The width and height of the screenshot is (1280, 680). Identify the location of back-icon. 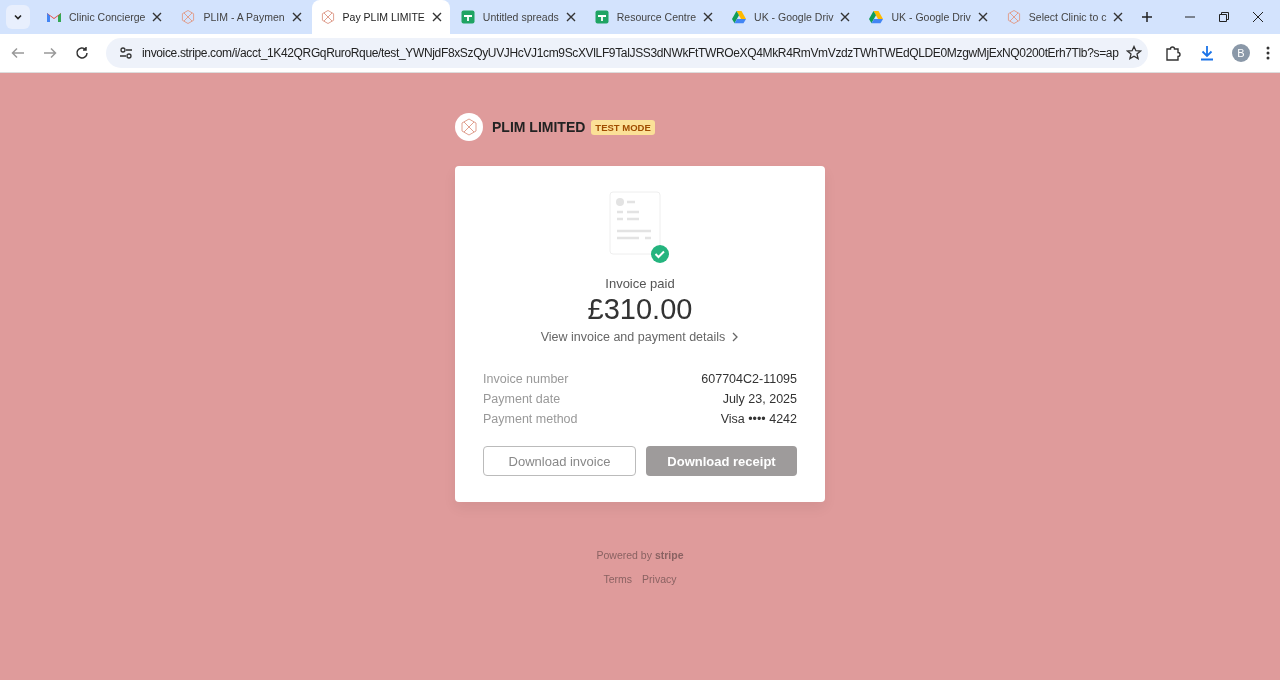
(18, 53).